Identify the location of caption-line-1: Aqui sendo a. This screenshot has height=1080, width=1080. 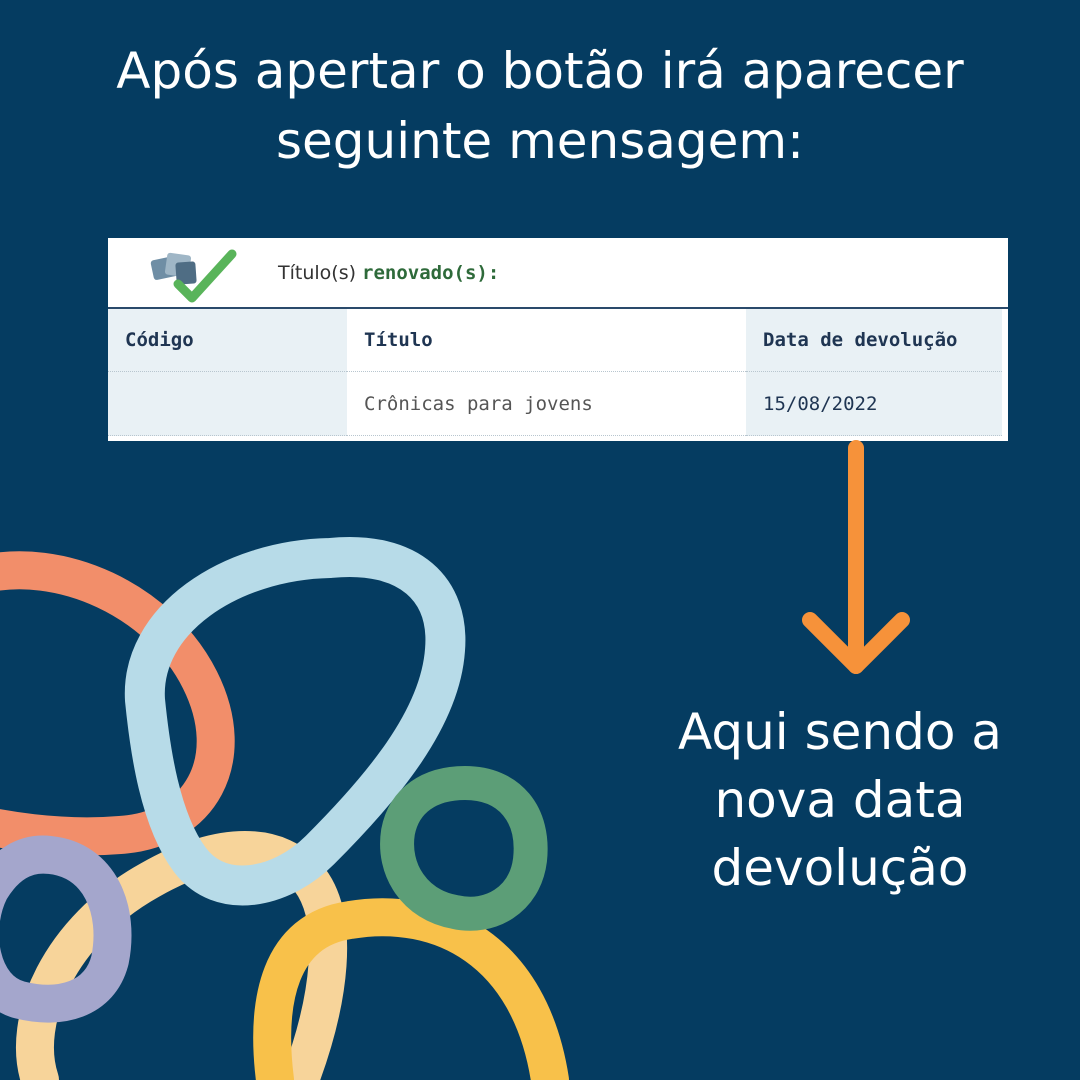
(840, 732).